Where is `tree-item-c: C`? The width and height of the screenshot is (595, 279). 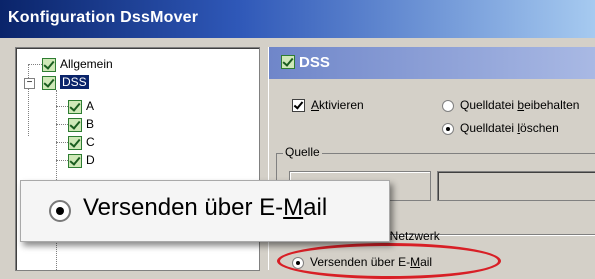 tree-item-c: C is located at coordinates (81, 142).